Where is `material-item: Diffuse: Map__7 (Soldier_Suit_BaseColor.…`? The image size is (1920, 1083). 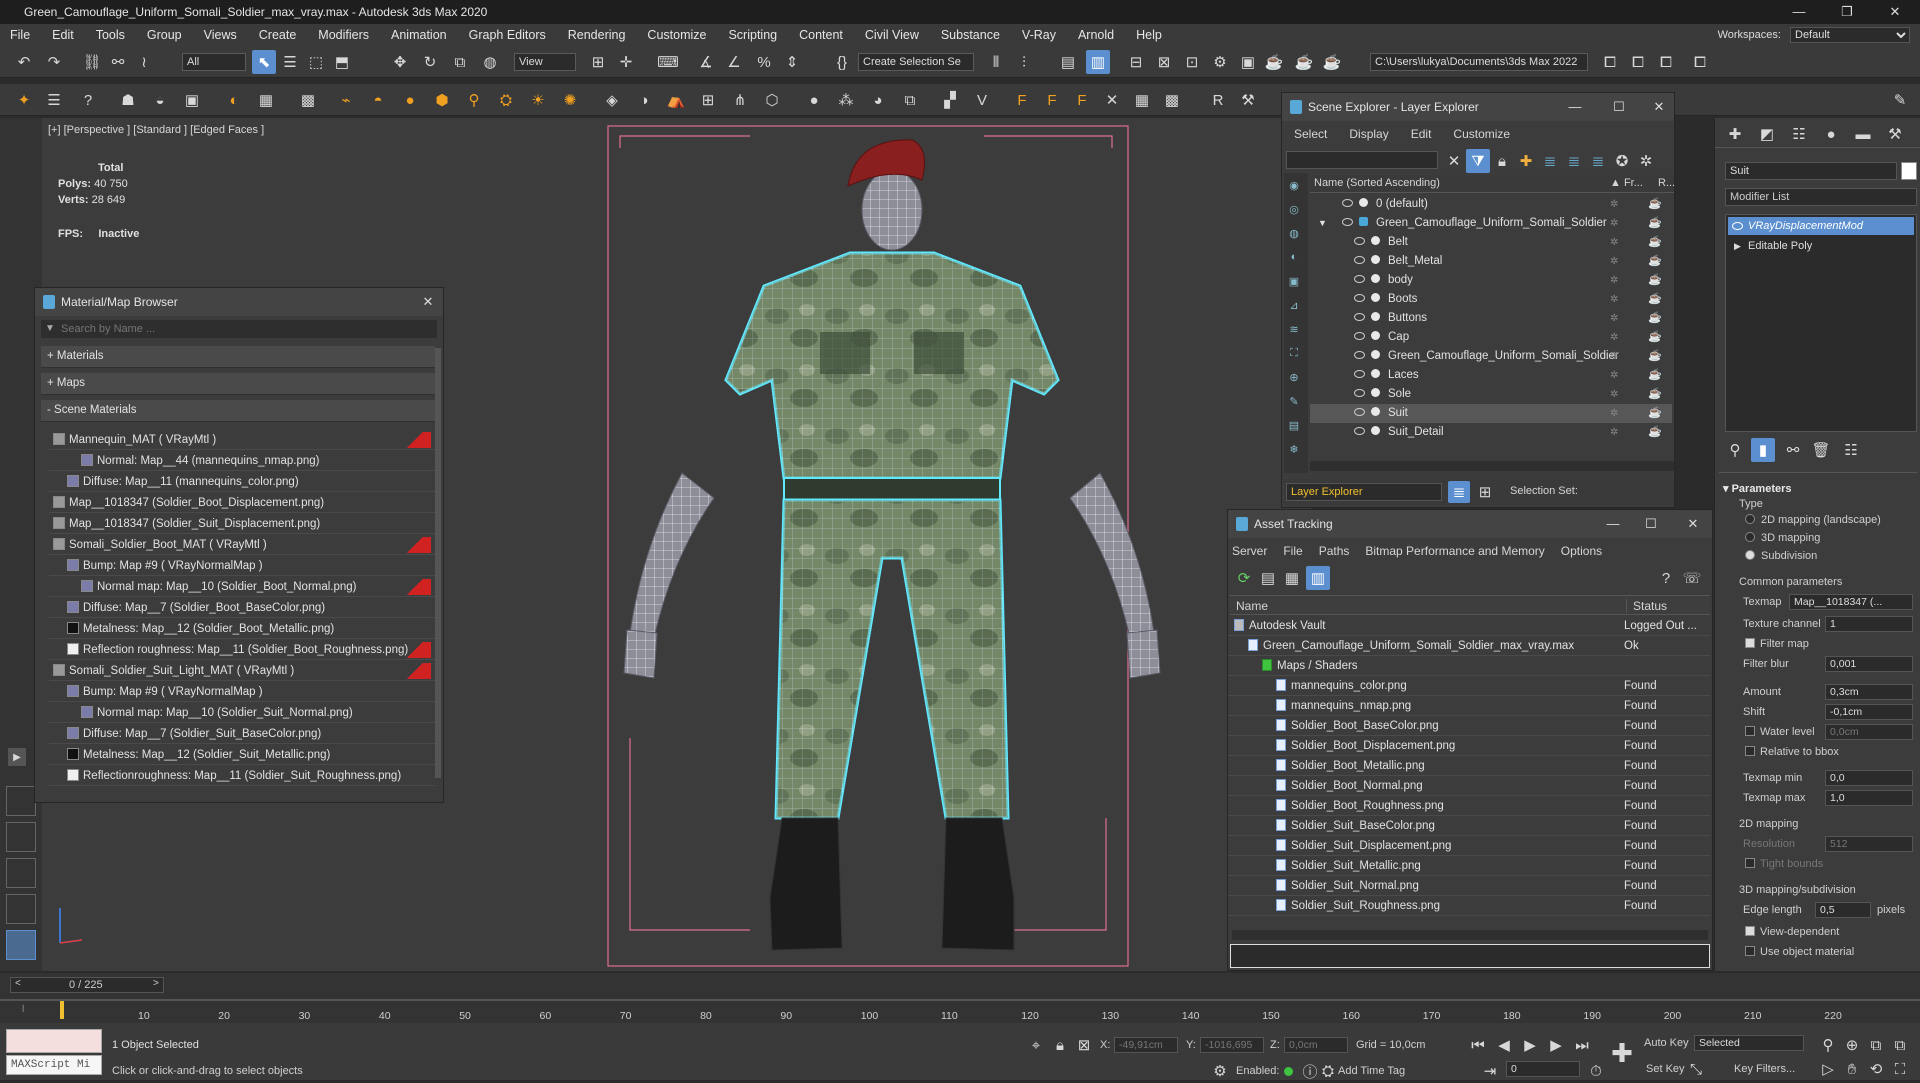
material-item: Diffuse: Map__7 (Soldier_Suit_BaseColor.… is located at coordinates (242, 734).